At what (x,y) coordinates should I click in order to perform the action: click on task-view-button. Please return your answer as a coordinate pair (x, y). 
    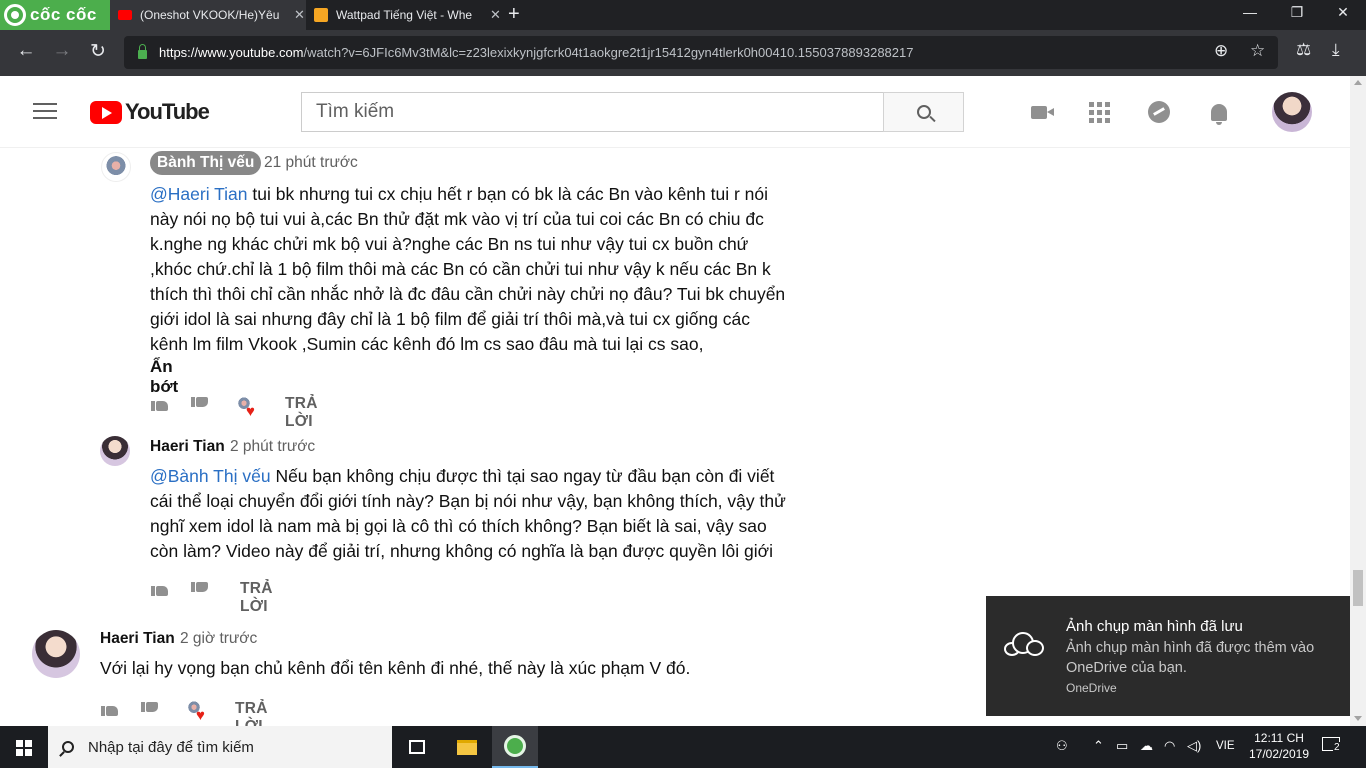
    Looking at the image, I should click on (417, 747).